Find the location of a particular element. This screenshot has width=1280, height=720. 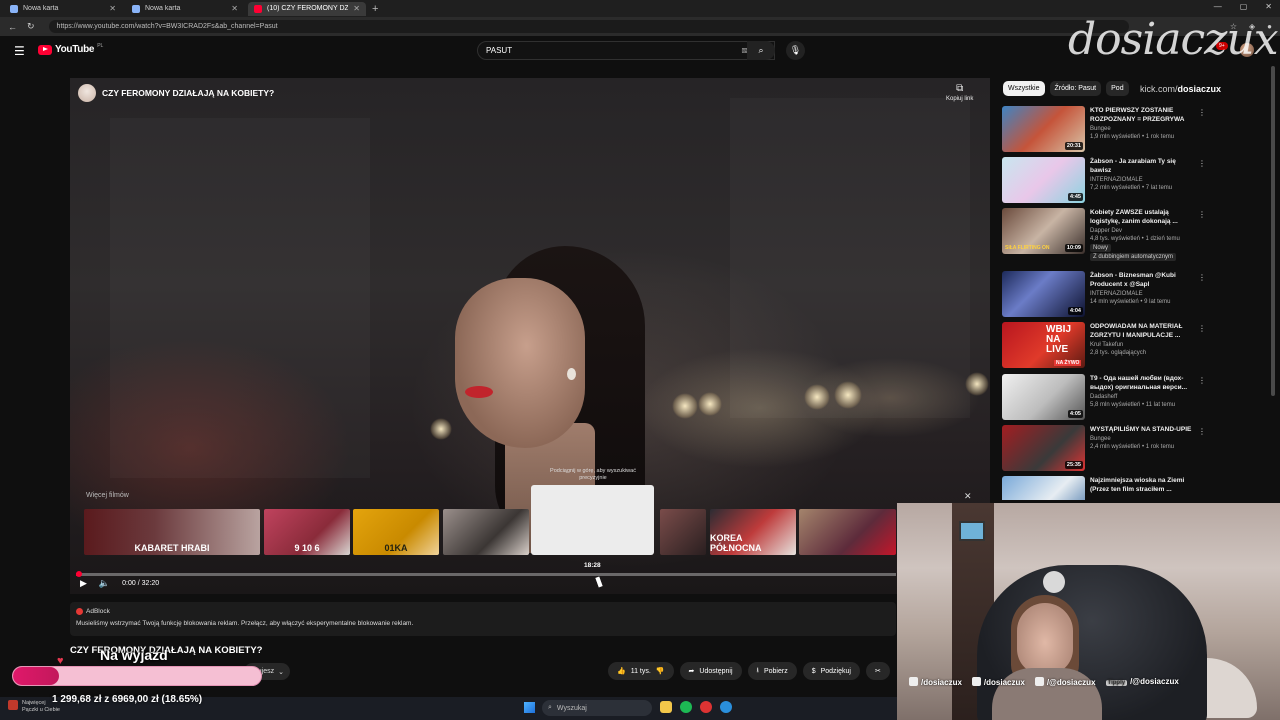

suggested-video-thumbnail: 01KA is located at coordinates (396, 532).